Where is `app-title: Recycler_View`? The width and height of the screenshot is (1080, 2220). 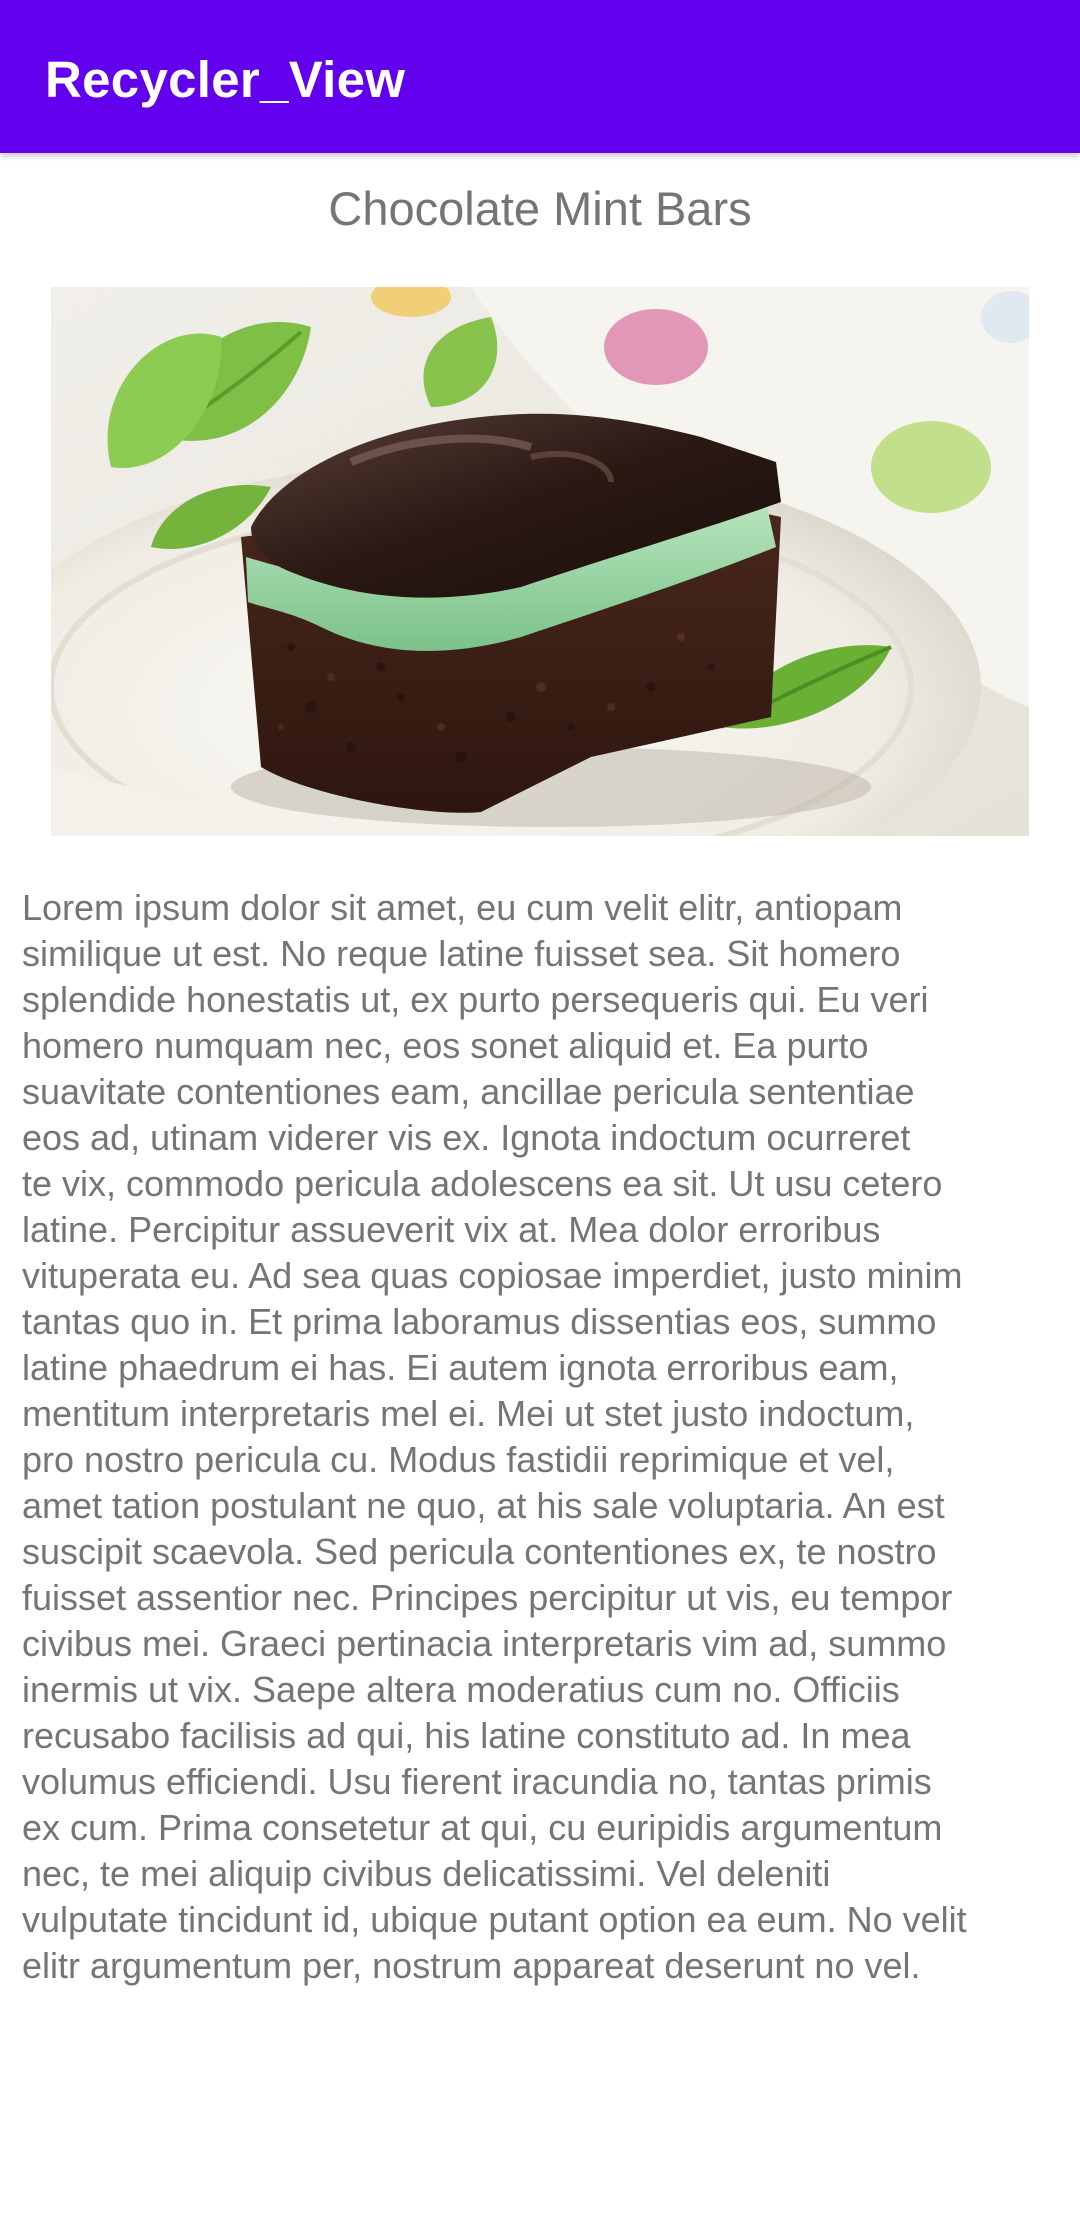
app-title: Recycler_View is located at coordinates (225, 79).